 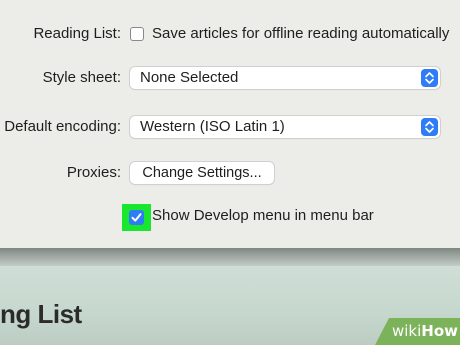 What do you see at coordinates (263, 215) in the screenshot?
I see `develop-menu-checkbox-label: Show Develop menu in menu bar` at bounding box center [263, 215].